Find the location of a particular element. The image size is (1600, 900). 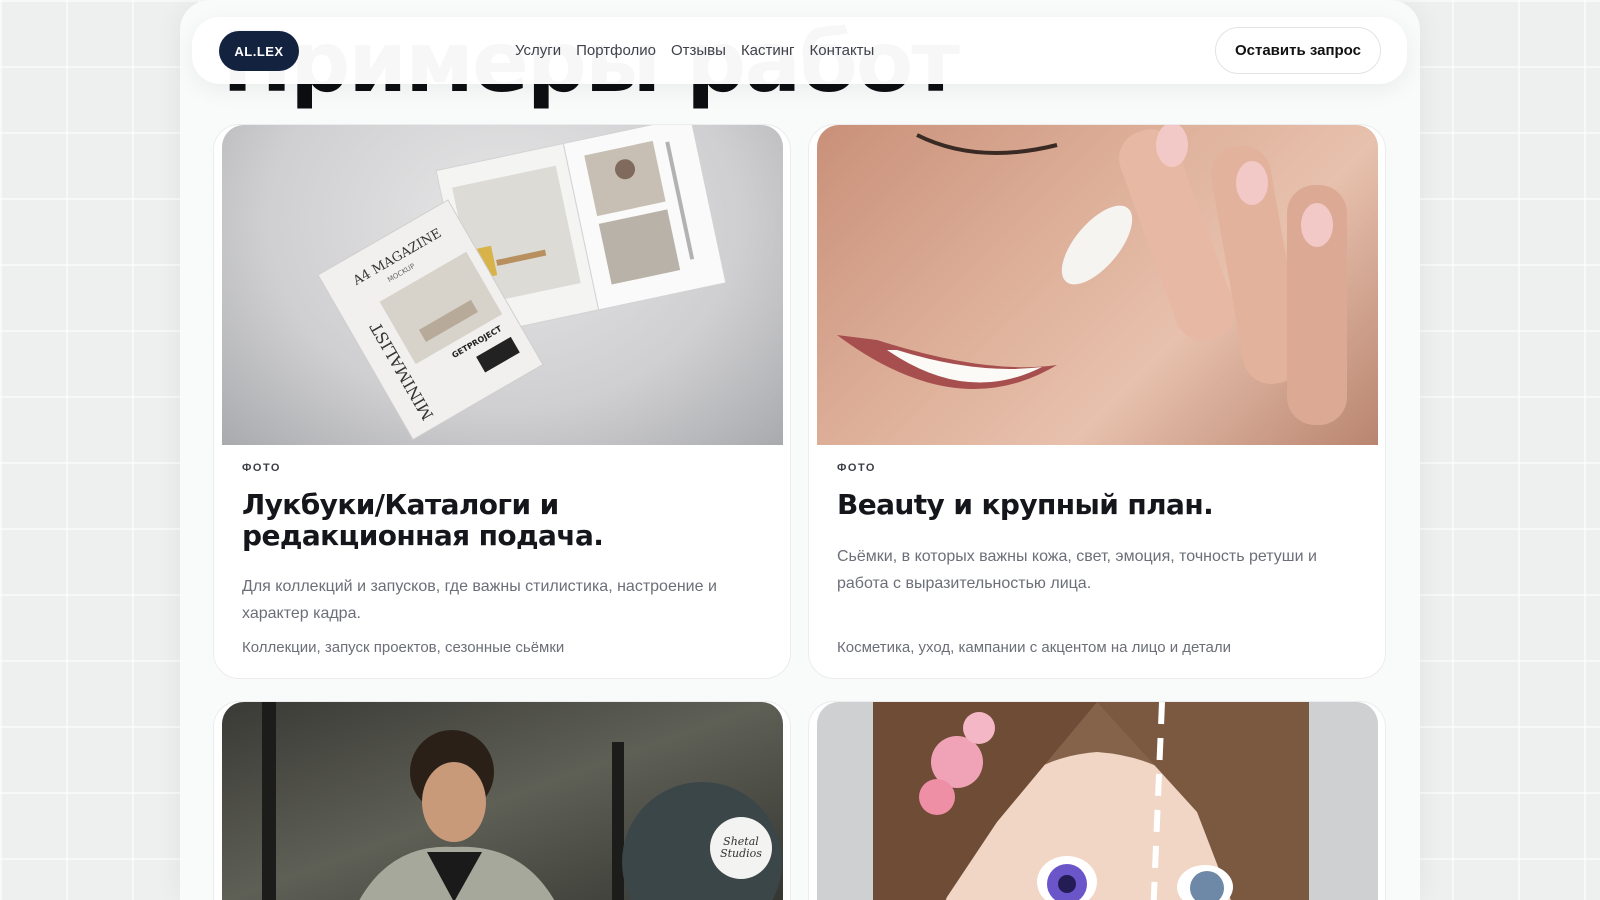

catalog-image: A4 MAGAZINE MOCKUP GETPROJECT MINIMALIST is located at coordinates (502, 285).